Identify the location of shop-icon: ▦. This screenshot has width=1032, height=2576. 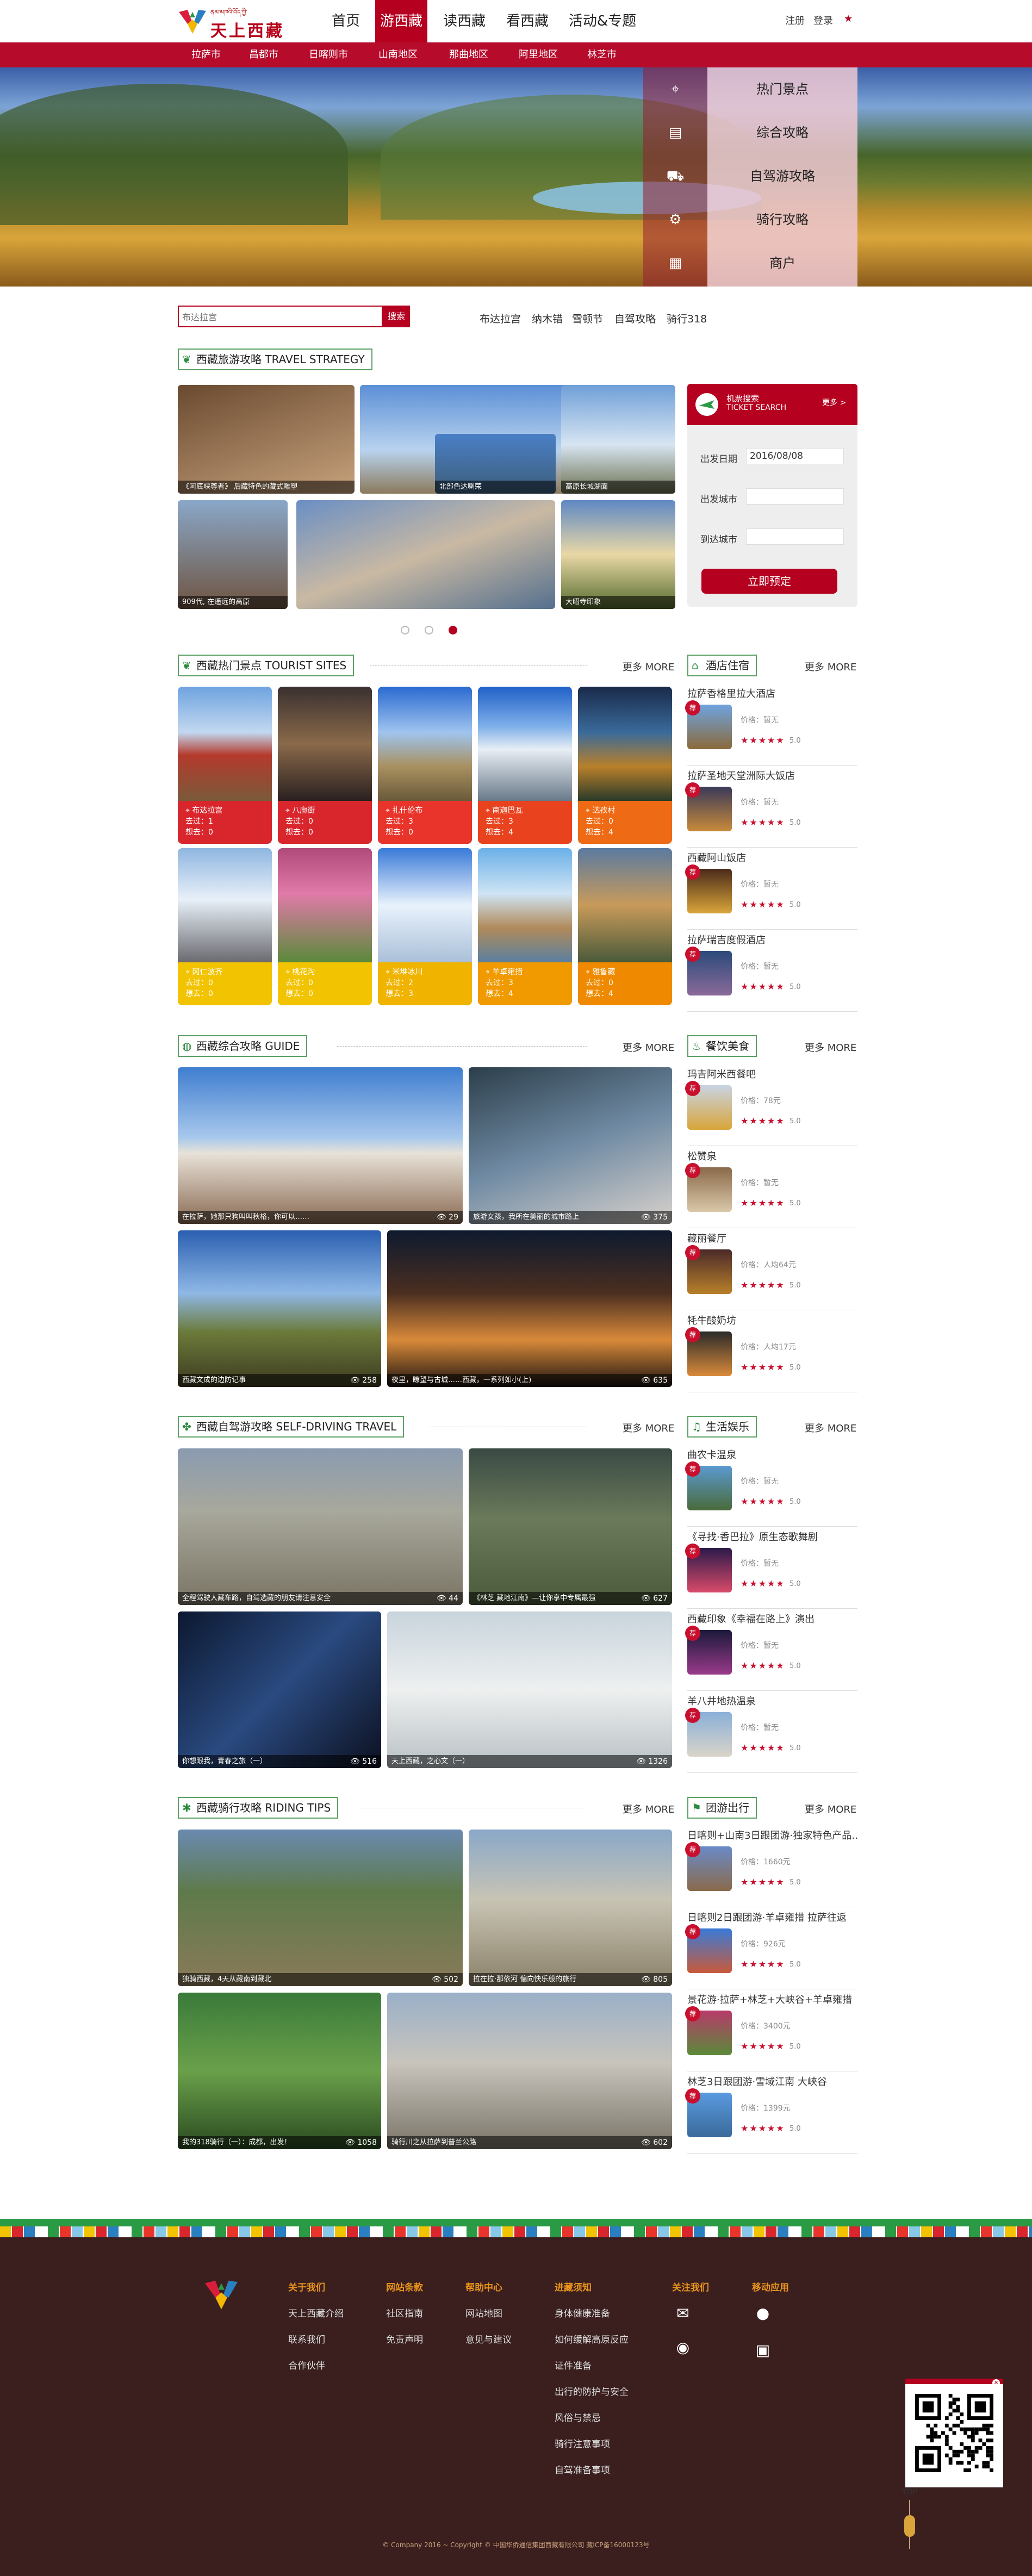
(675, 264).